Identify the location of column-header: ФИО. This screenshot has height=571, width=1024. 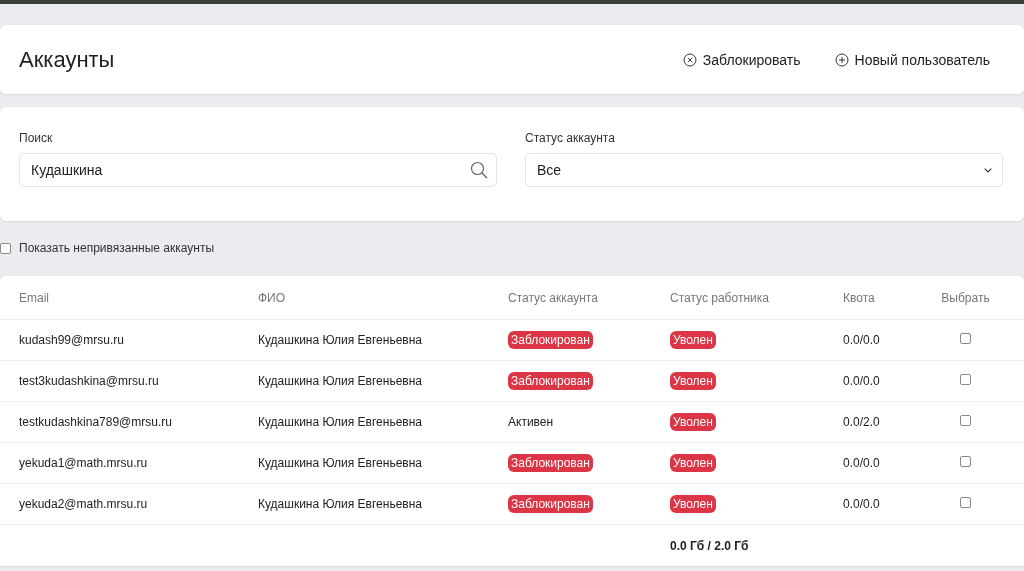
(383, 298).